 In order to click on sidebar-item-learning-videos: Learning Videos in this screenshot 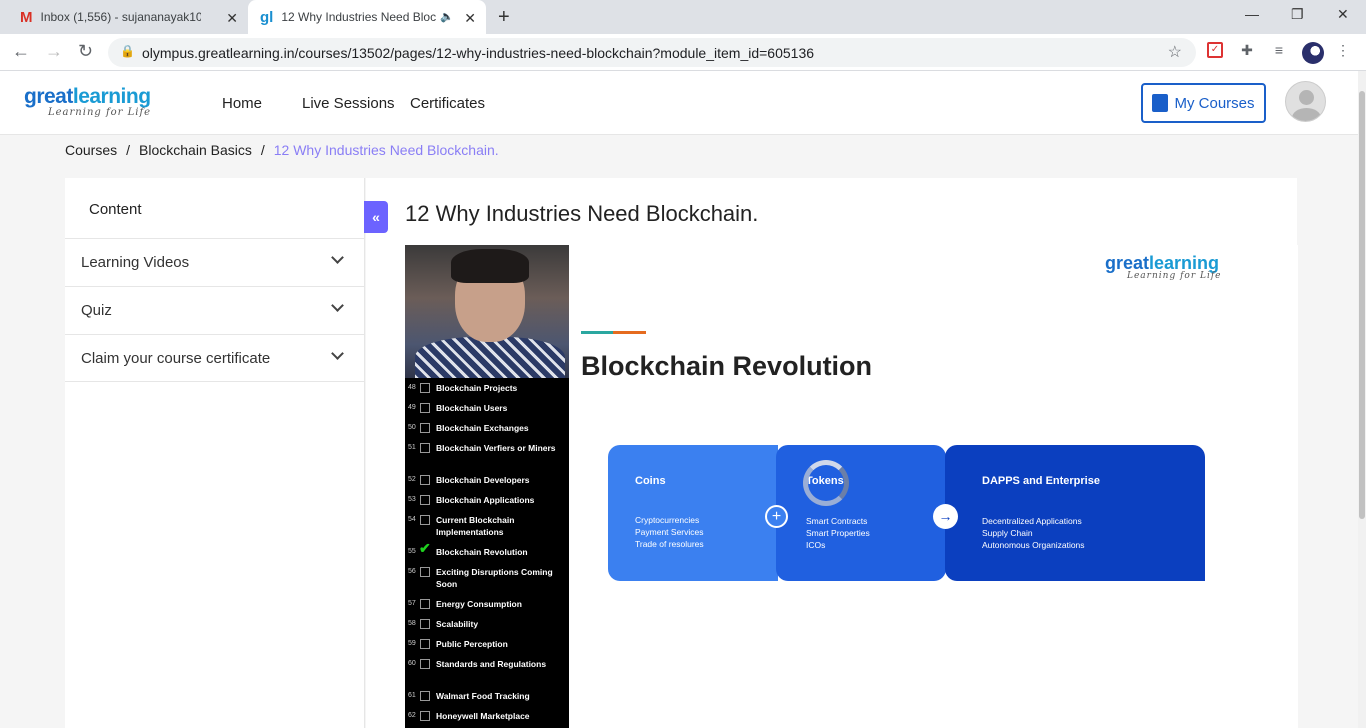, I will do `click(214, 262)`.